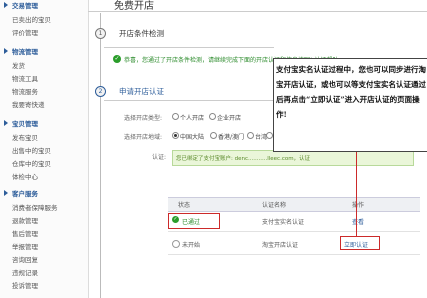  Describe the element at coordinates (25, 193) in the screenshot. I see `sidebar-section-service: 客户服务` at that location.